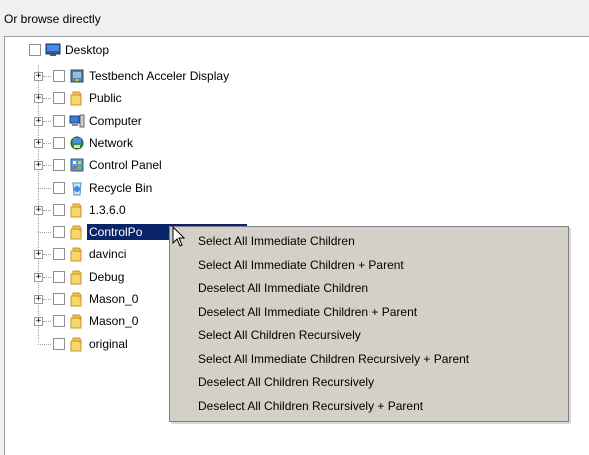  Describe the element at coordinates (179, 236) in the screenshot. I see `mouse-cursor-icon` at that location.